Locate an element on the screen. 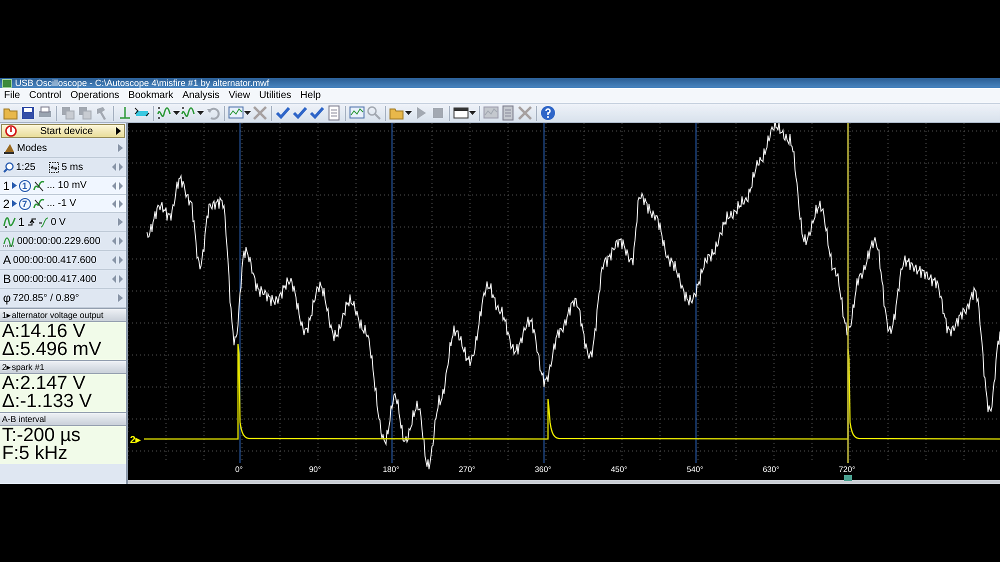 The image size is (1000, 562). phase-label: φ is located at coordinates (7, 298).